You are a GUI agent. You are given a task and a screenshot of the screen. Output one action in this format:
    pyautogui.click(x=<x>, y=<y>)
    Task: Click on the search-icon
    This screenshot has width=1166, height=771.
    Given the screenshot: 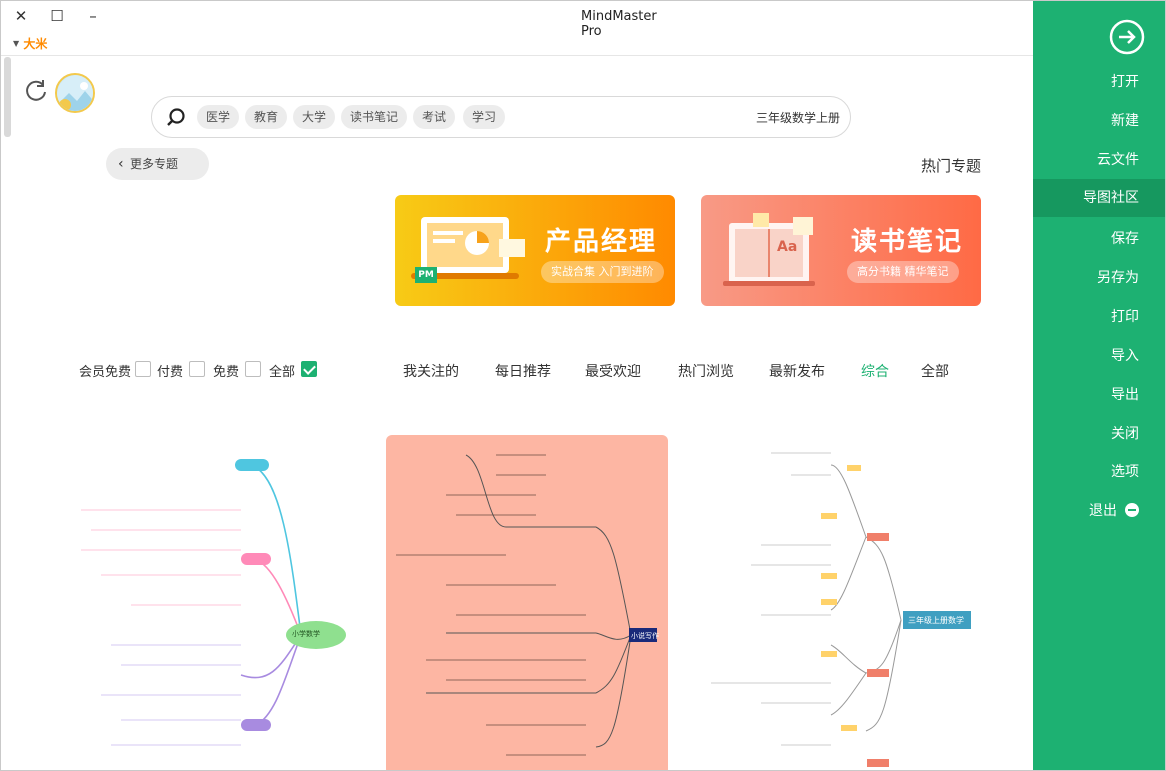 What is the action you would take?
    pyautogui.click(x=176, y=118)
    